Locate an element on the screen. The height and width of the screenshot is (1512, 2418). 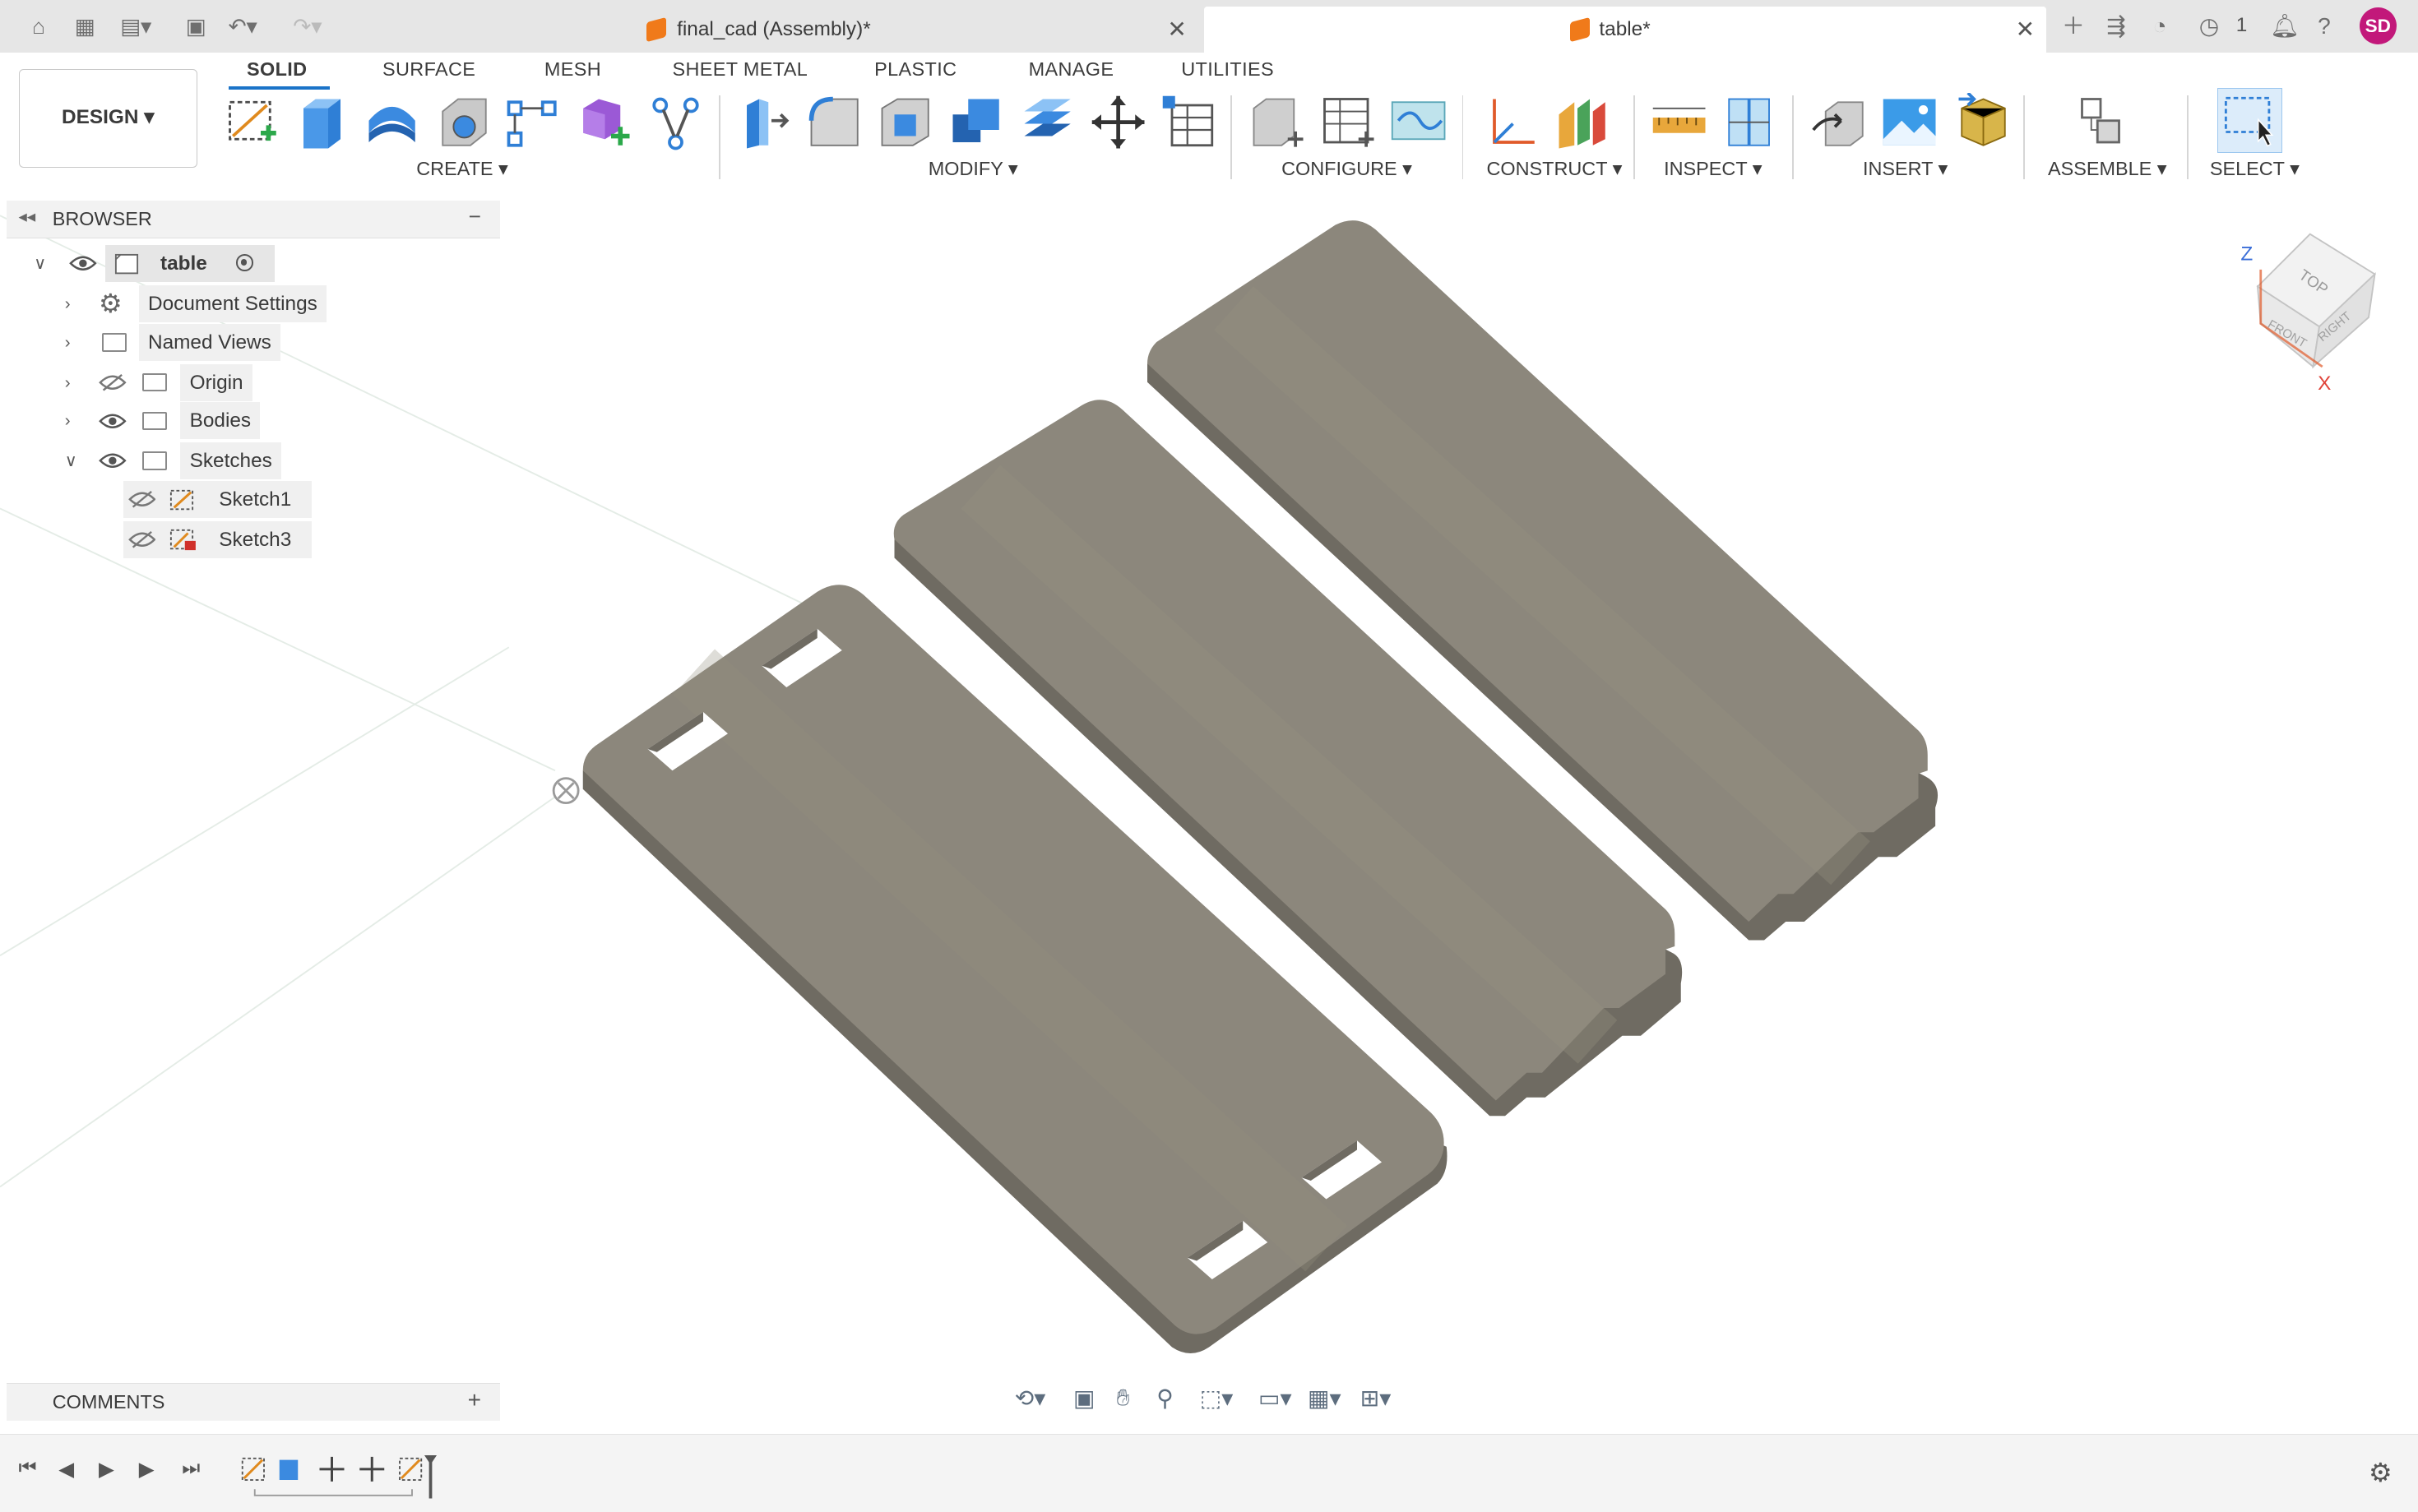
insert-canvas-icon is located at coordinates (1909, 122).